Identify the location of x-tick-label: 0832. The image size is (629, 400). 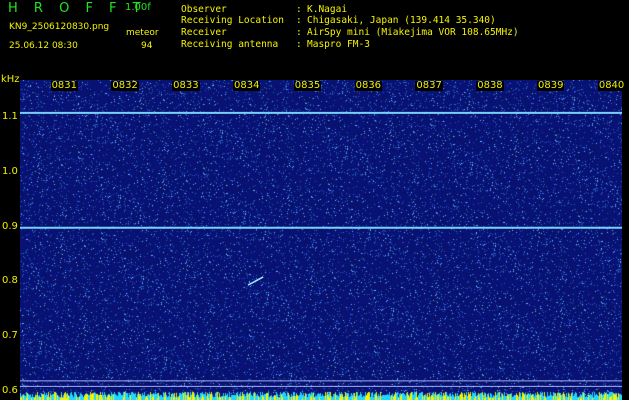
(125, 85).